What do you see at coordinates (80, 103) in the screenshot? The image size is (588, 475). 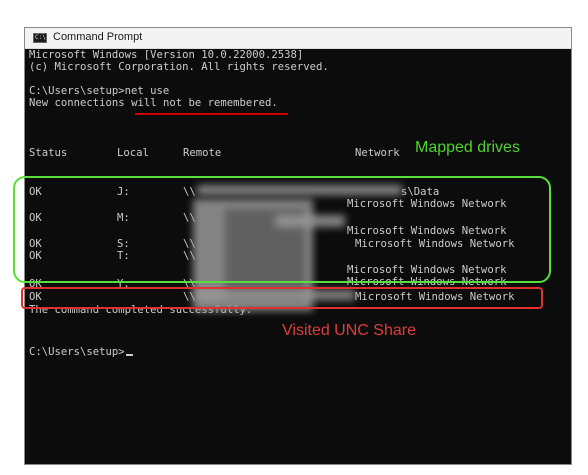 I see `notice-prefix: New connections` at bounding box center [80, 103].